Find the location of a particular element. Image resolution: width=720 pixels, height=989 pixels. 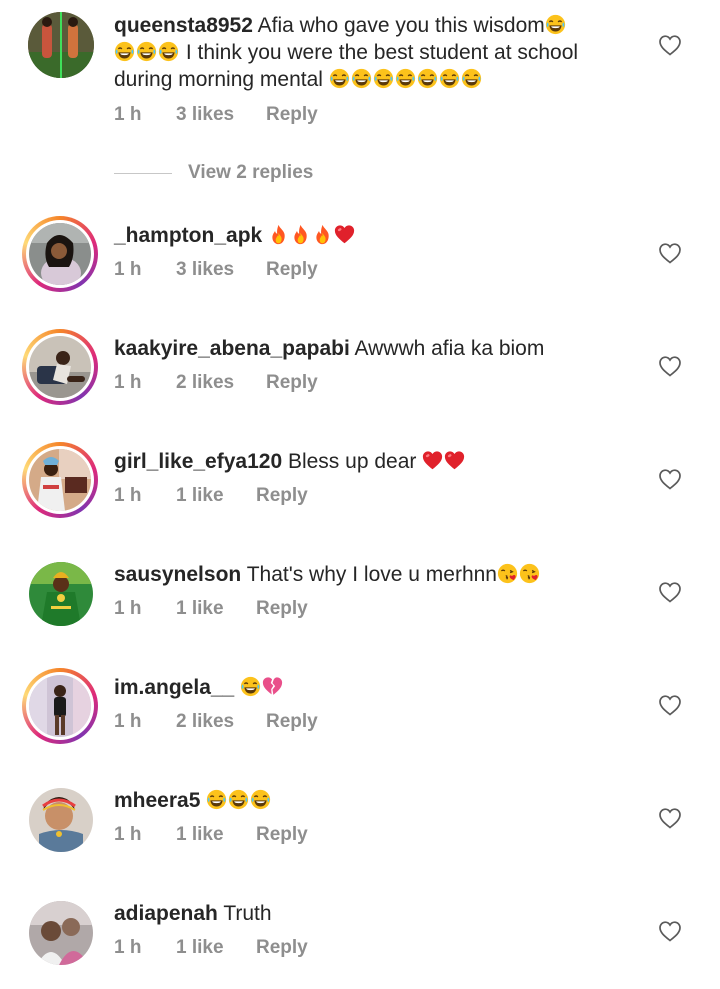

comment-text: adiapenah Truth is located at coordinates (369, 913).